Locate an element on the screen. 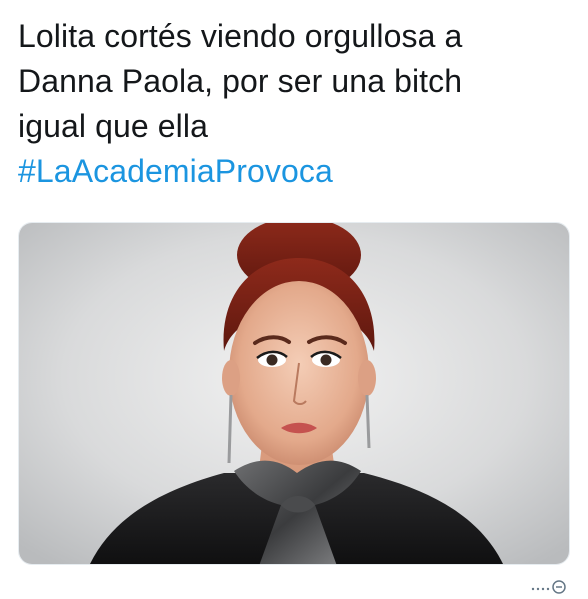 This screenshot has height=599, width=588. tweet-text-line-2: Danna Paola, por ser una bitch is located at coordinates (240, 81).